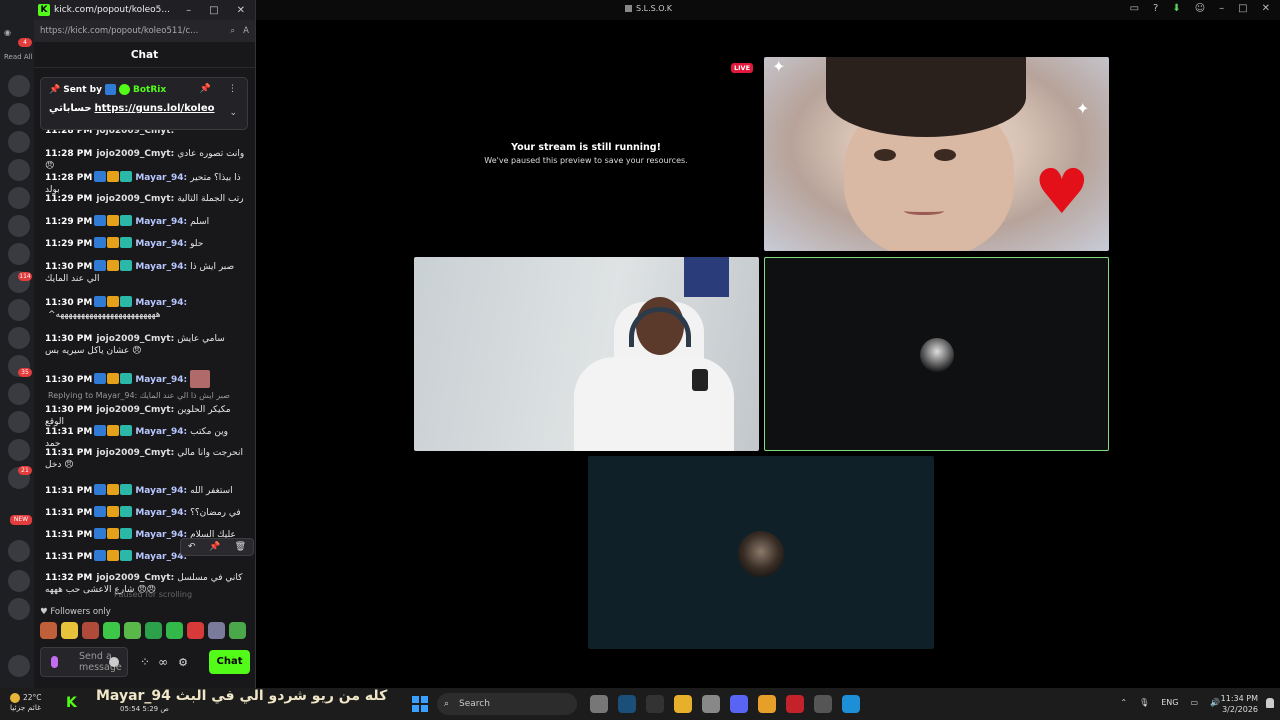  Describe the element at coordinates (18, 32) in the screenshot. I see `discord-home-icon: ◉` at that location.